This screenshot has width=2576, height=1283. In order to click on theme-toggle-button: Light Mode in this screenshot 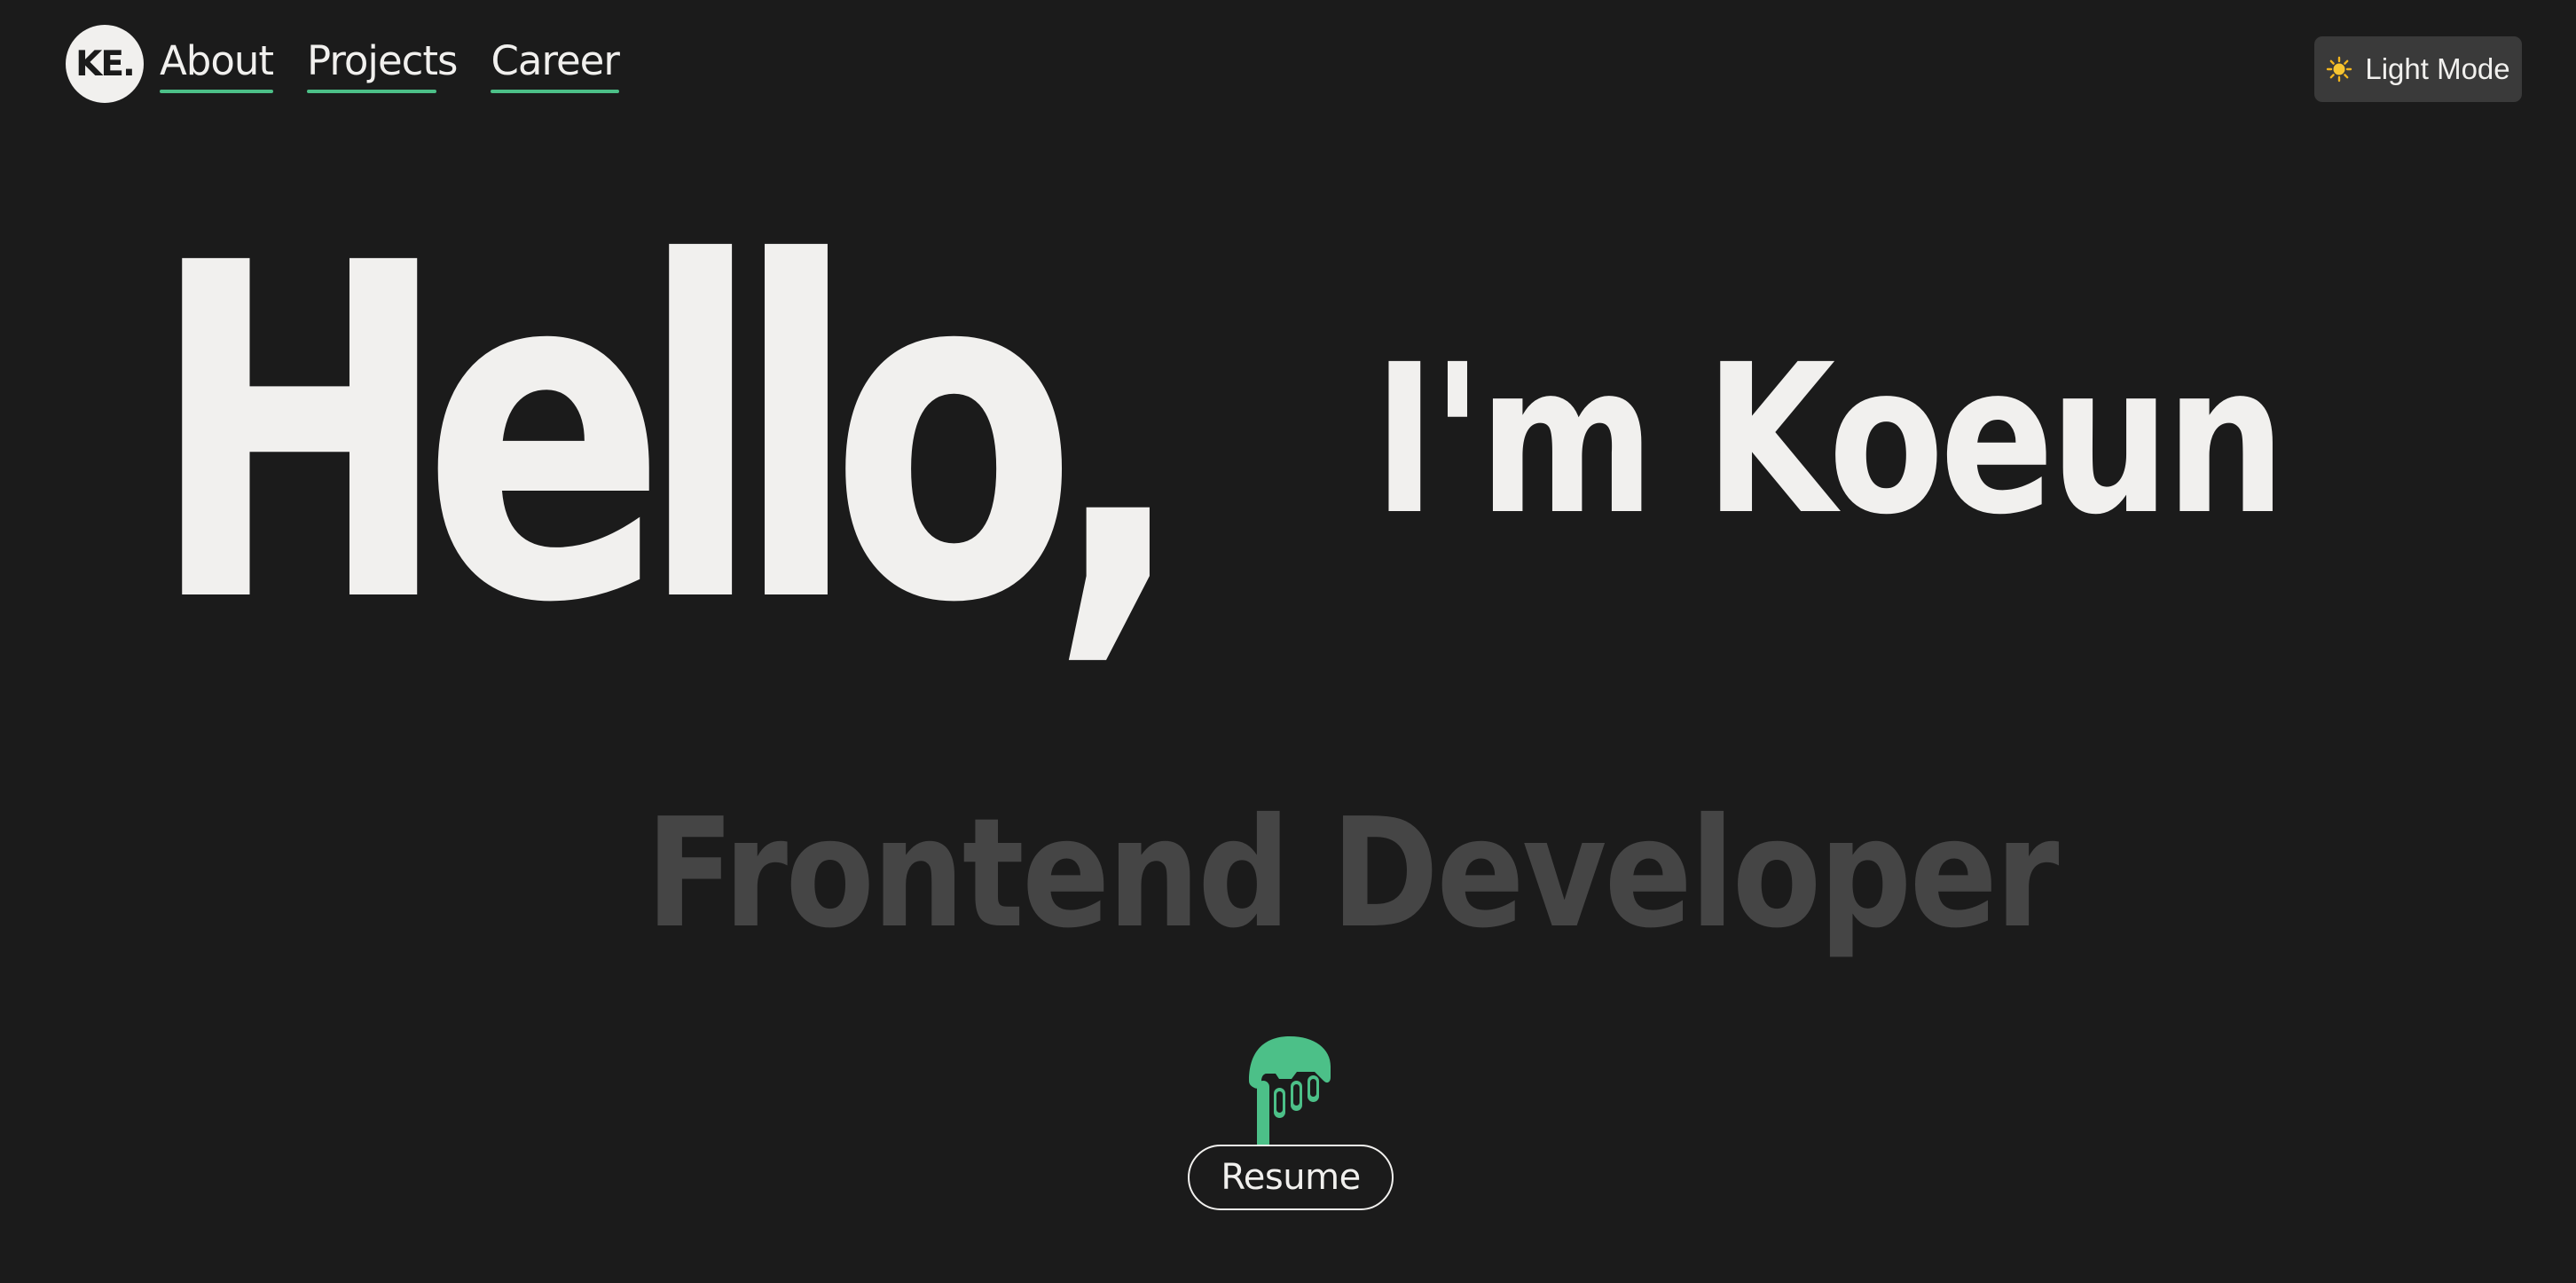, I will do `click(2418, 69)`.